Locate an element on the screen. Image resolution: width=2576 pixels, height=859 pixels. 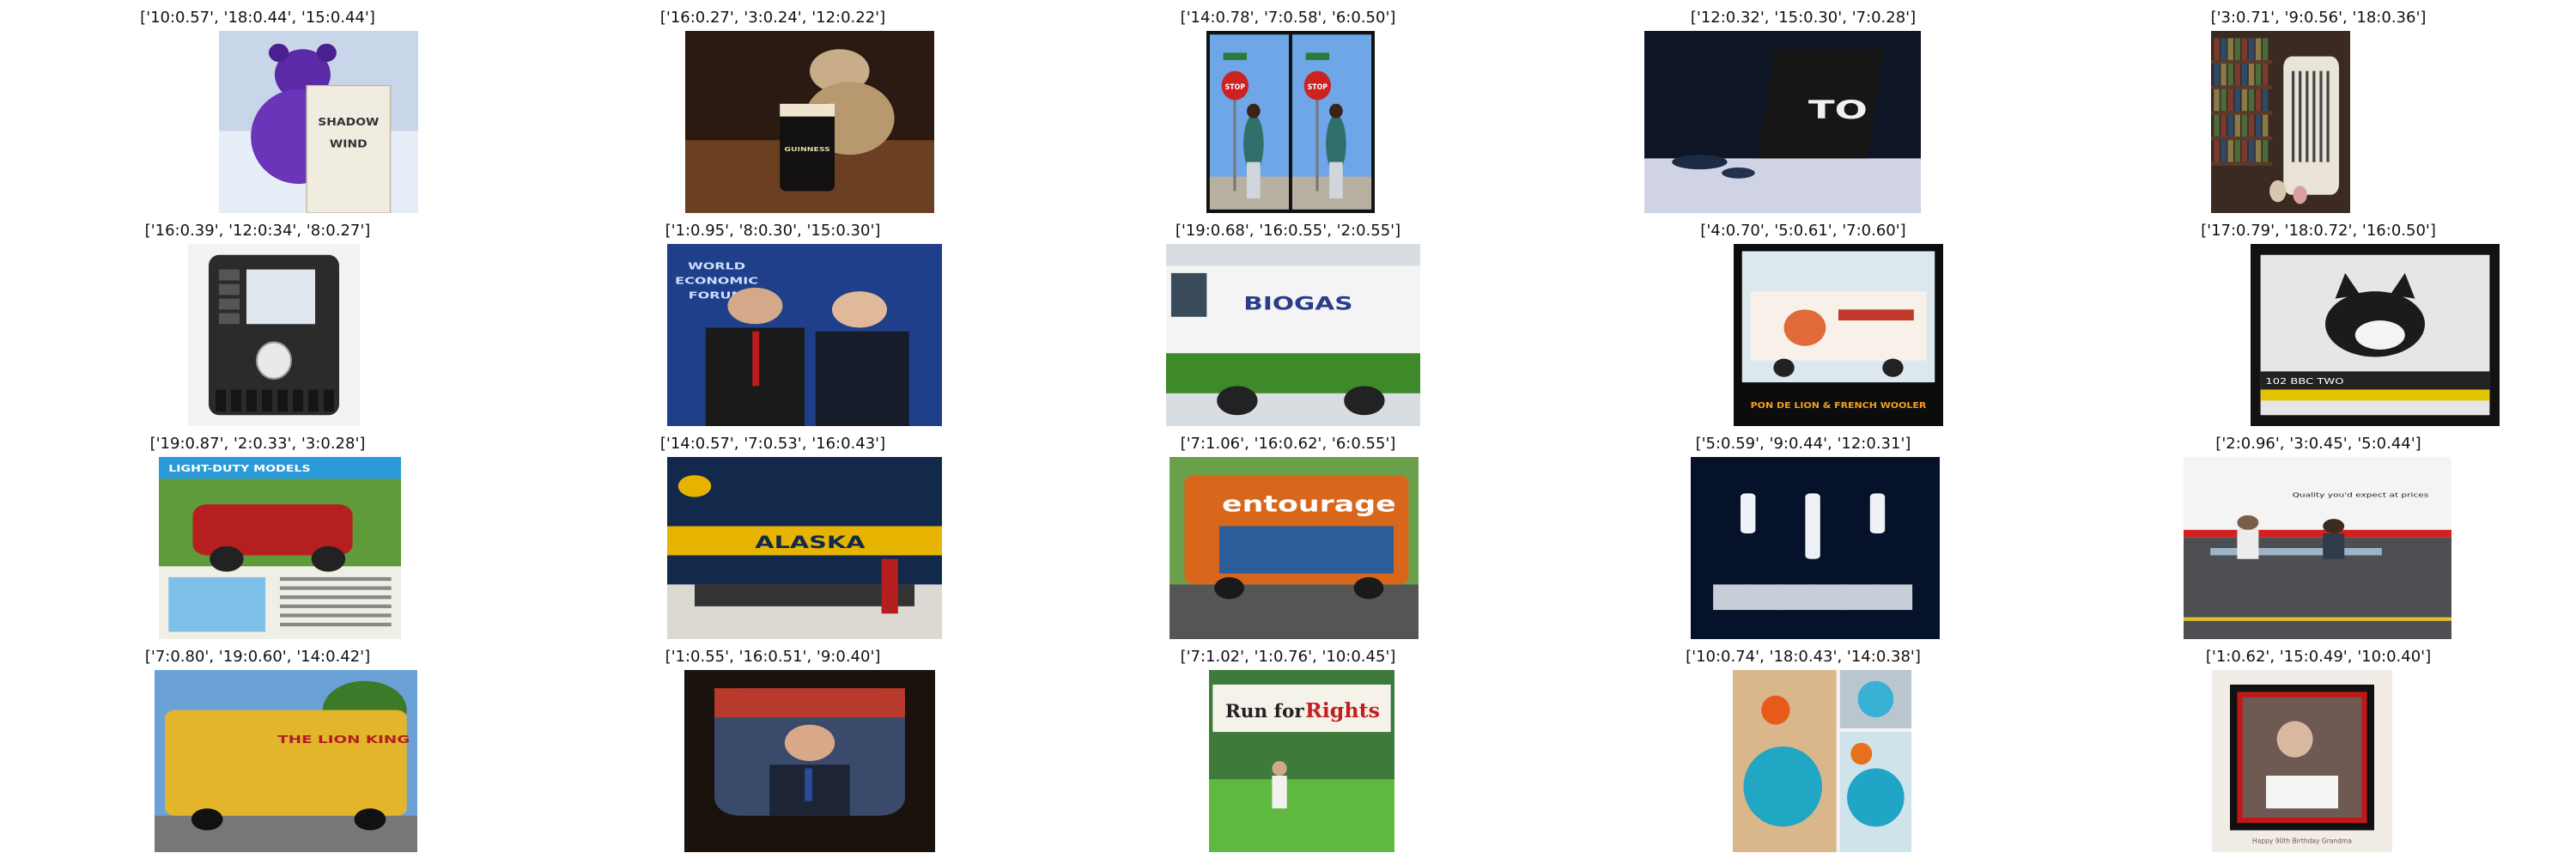
image-caption: ['12:0.32', '15:0.30', '7:0.28'] is located at coordinates (1804, 18).